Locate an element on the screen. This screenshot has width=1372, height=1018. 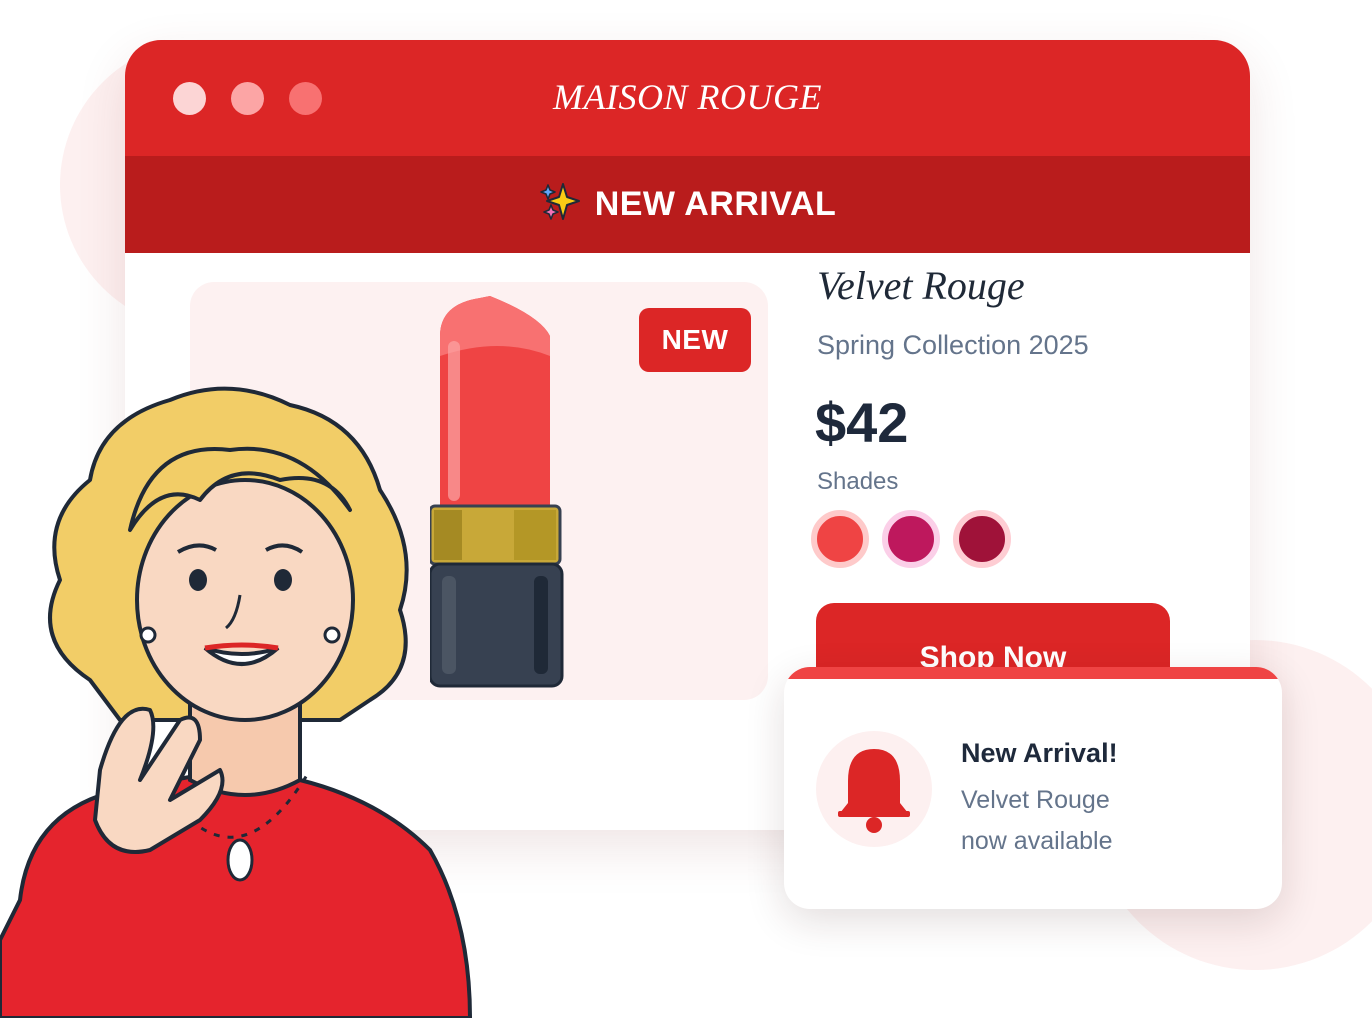
app-title: MAISON ROUGE is located at coordinates (687, 97).